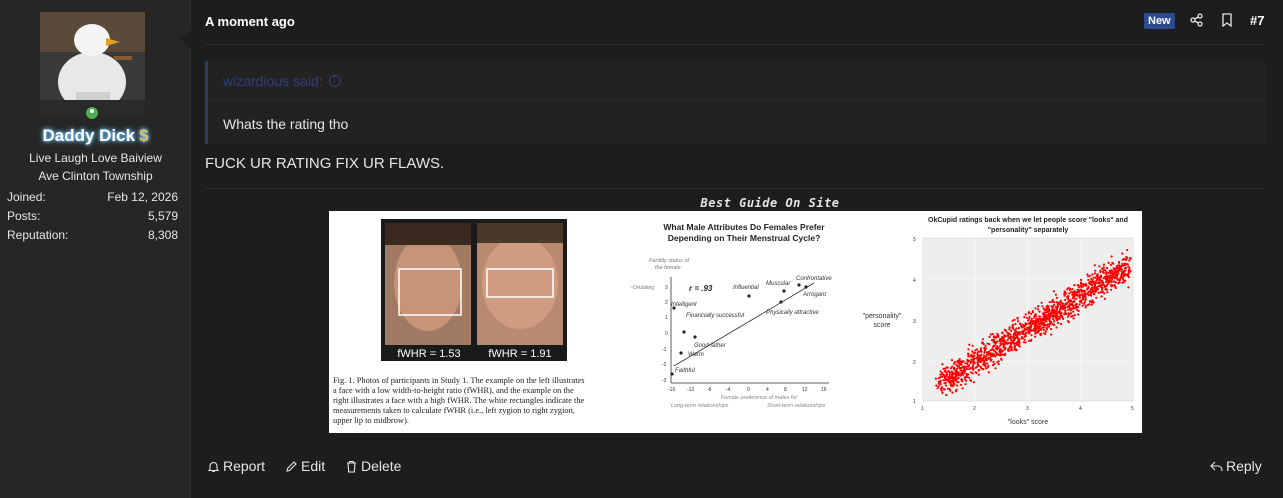 The image size is (1283, 498). I want to click on chart2-ylabel1: Fertility status of, so click(669, 261).